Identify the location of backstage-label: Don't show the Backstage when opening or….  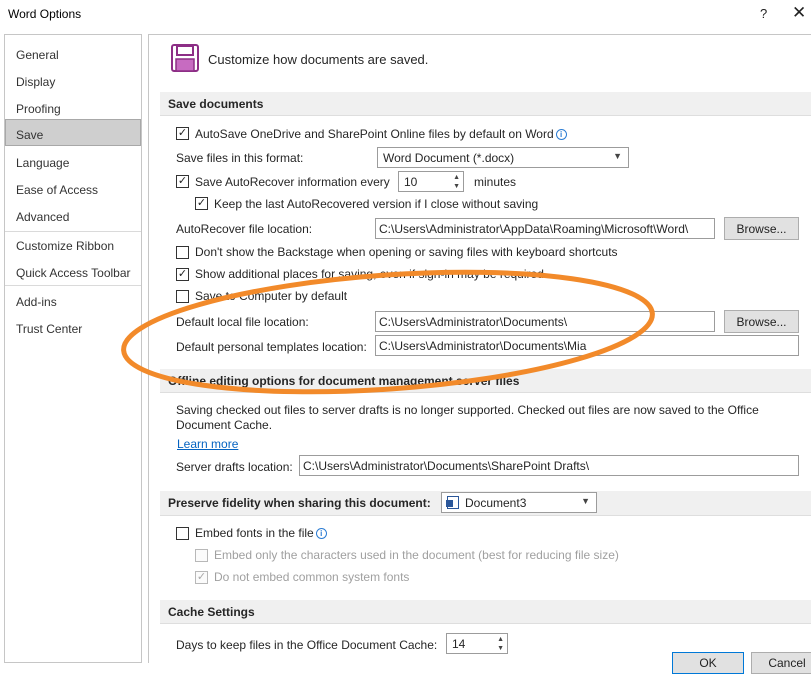
(406, 252).